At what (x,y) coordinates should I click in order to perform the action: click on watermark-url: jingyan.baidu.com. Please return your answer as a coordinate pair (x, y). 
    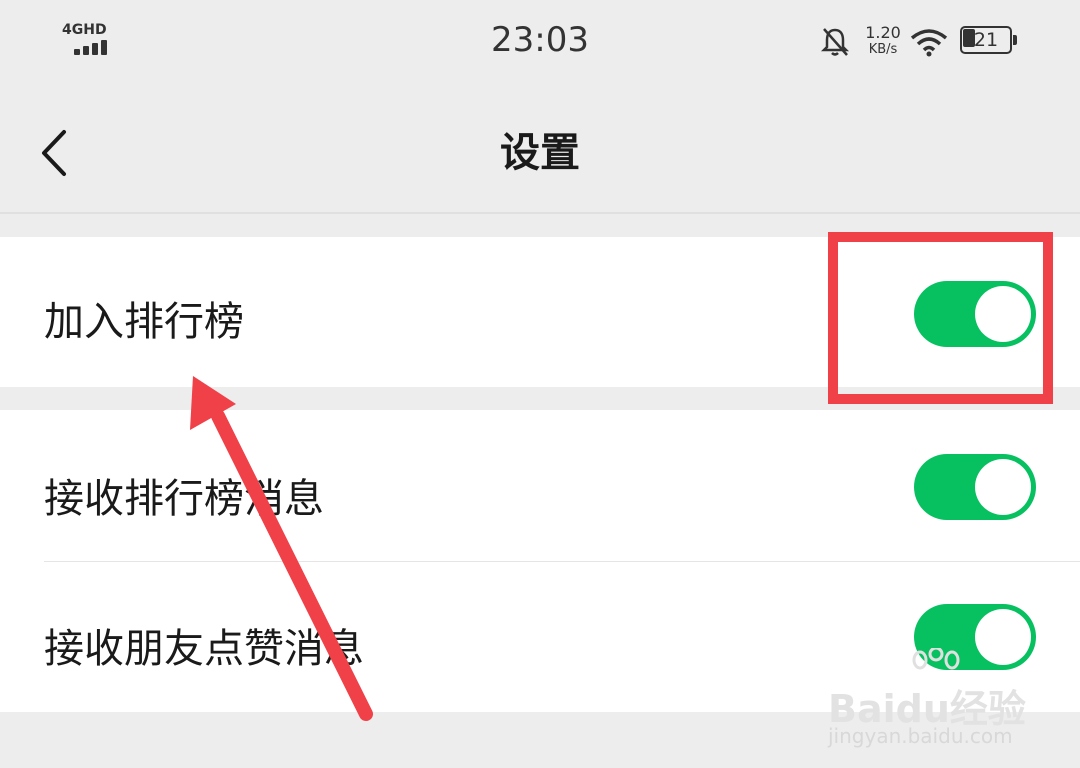
    Looking at the image, I should click on (920, 736).